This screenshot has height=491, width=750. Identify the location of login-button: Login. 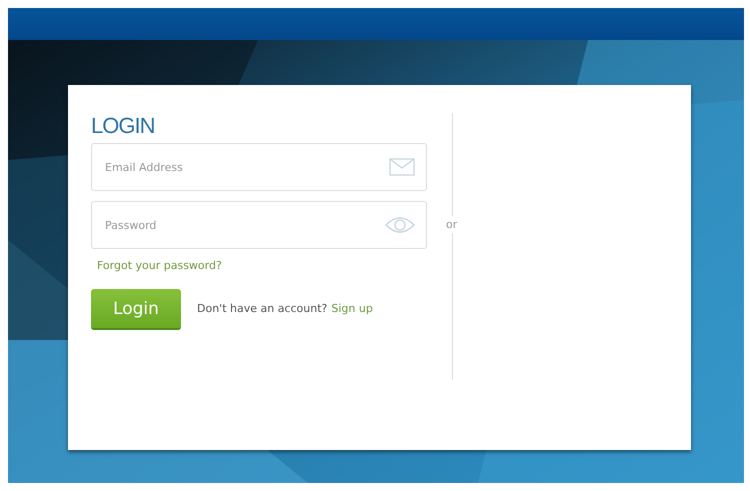
(136, 308).